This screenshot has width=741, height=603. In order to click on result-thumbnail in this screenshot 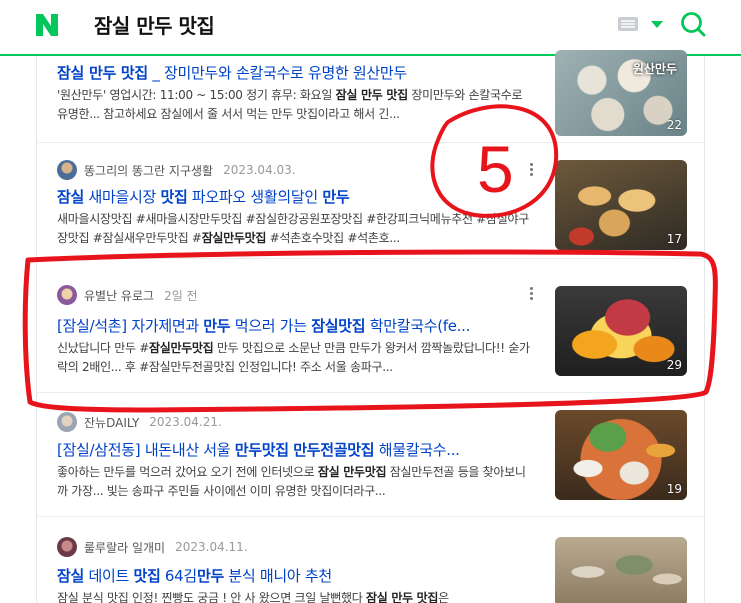, I will do `click(621, 570)`.